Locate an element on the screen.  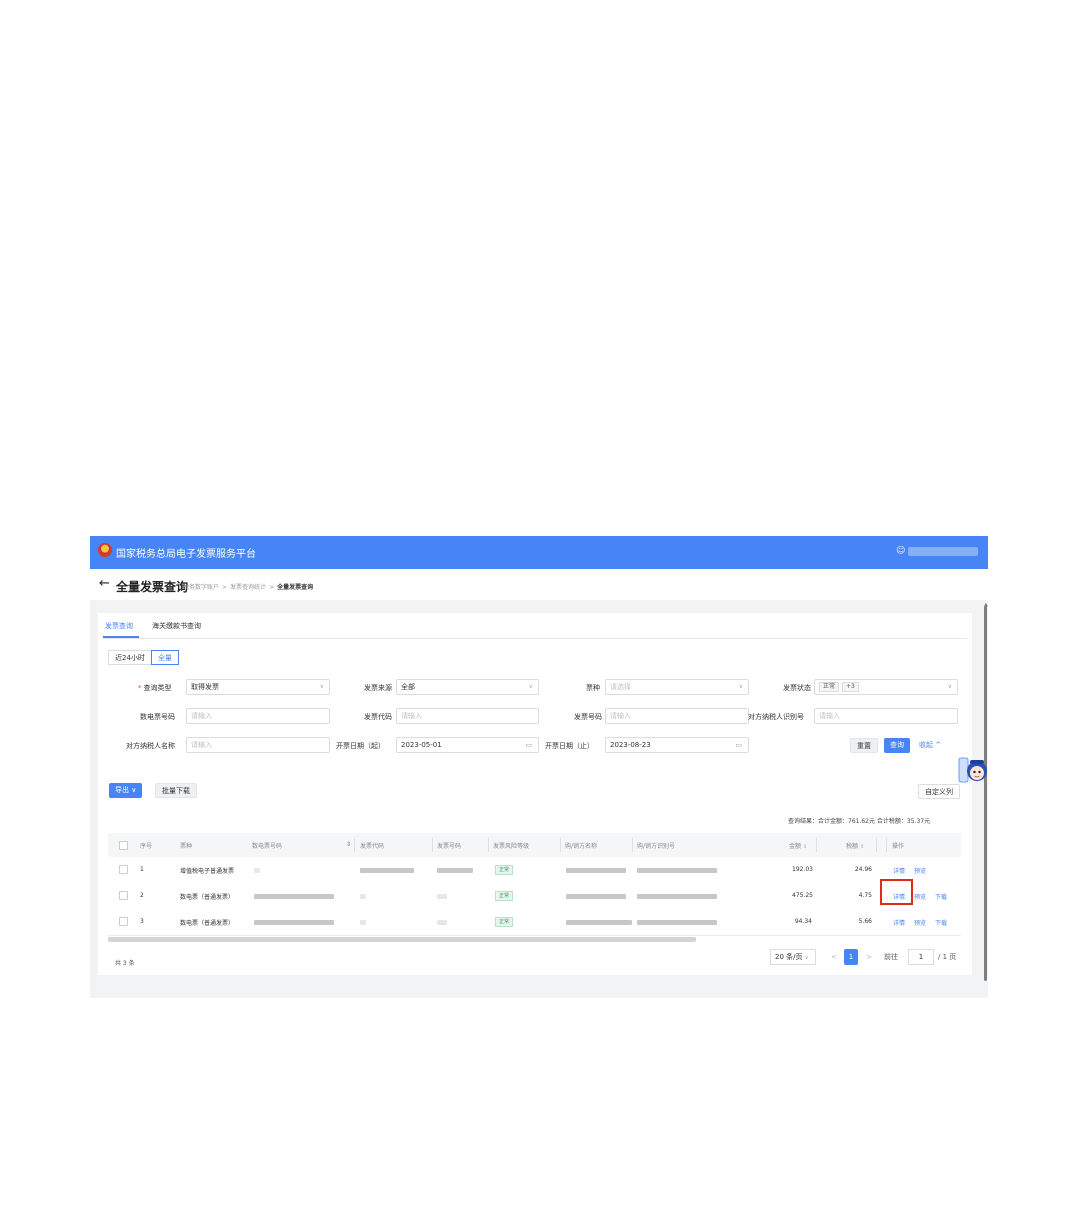
tax-emblem-icon is located at coordinates (105, 550).